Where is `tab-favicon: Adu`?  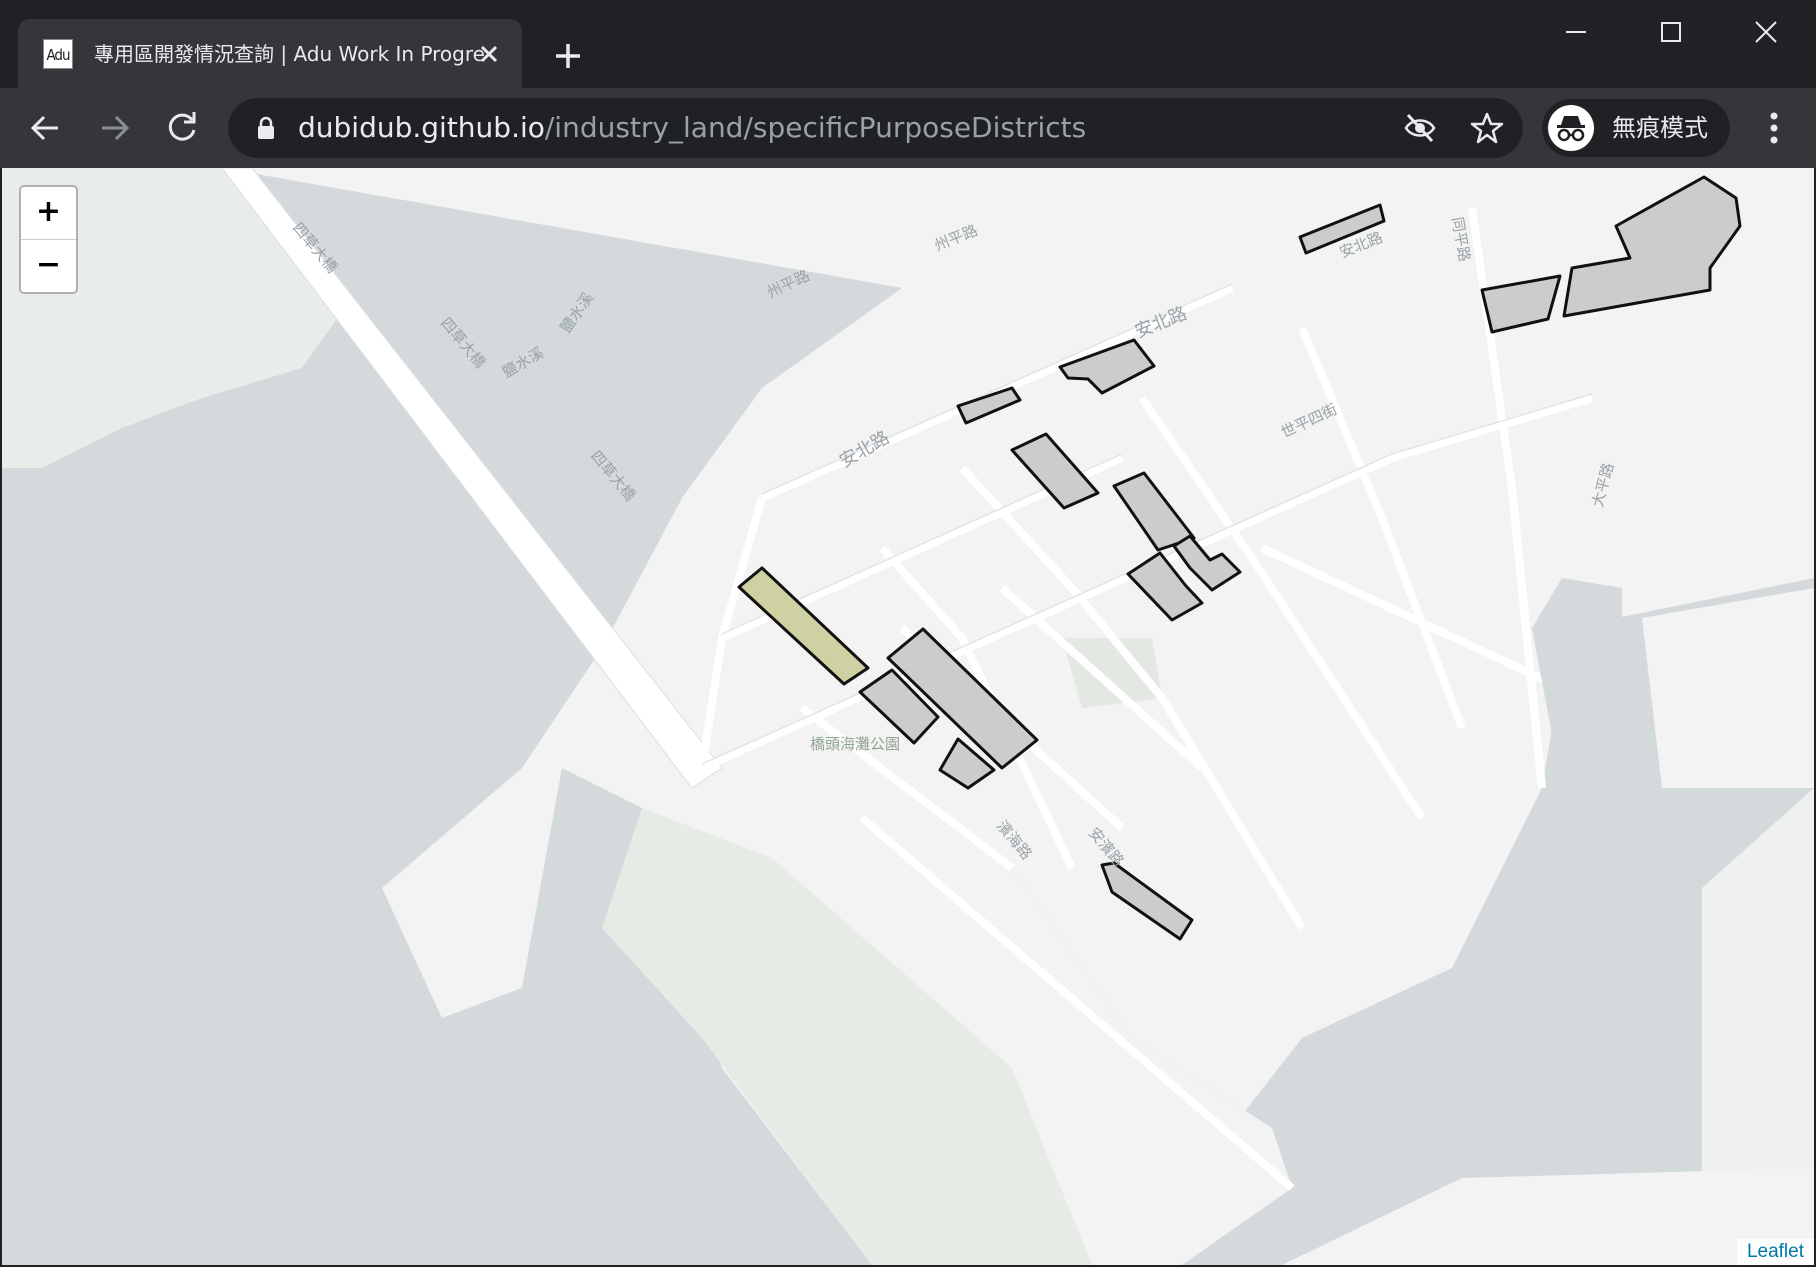 tab-favicon: Adu is located at coordinates (58, 54).